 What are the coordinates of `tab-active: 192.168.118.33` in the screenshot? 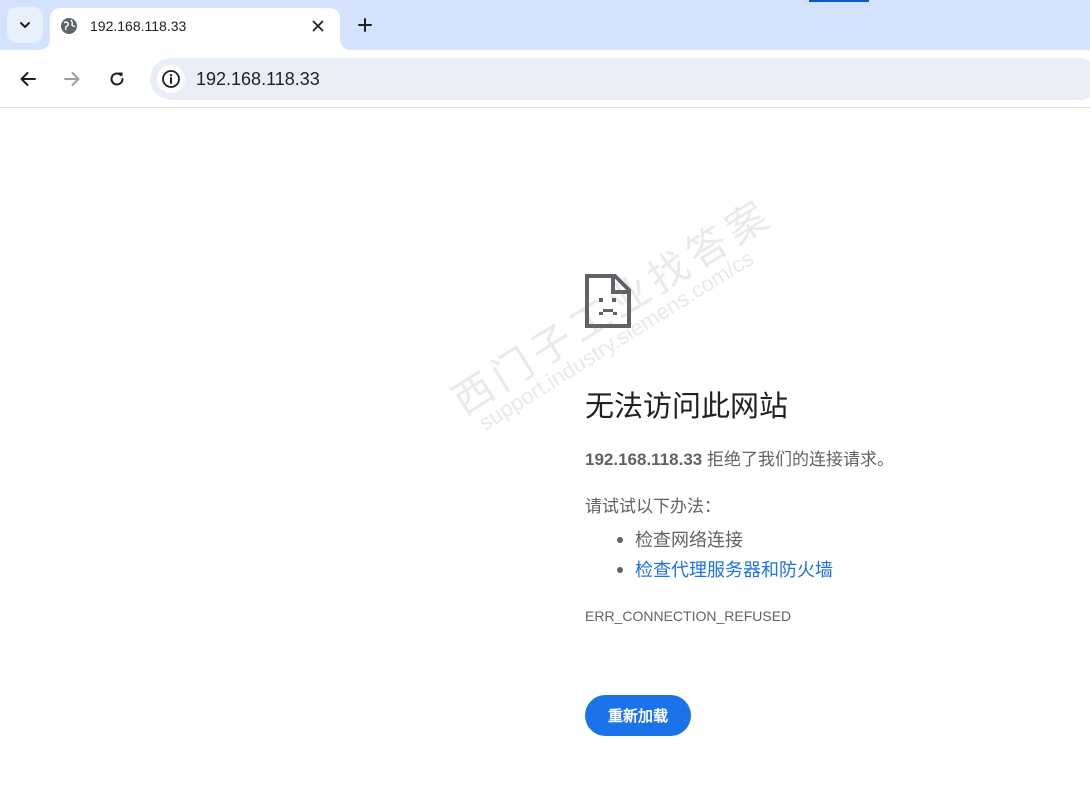 It's located at (195, 29).